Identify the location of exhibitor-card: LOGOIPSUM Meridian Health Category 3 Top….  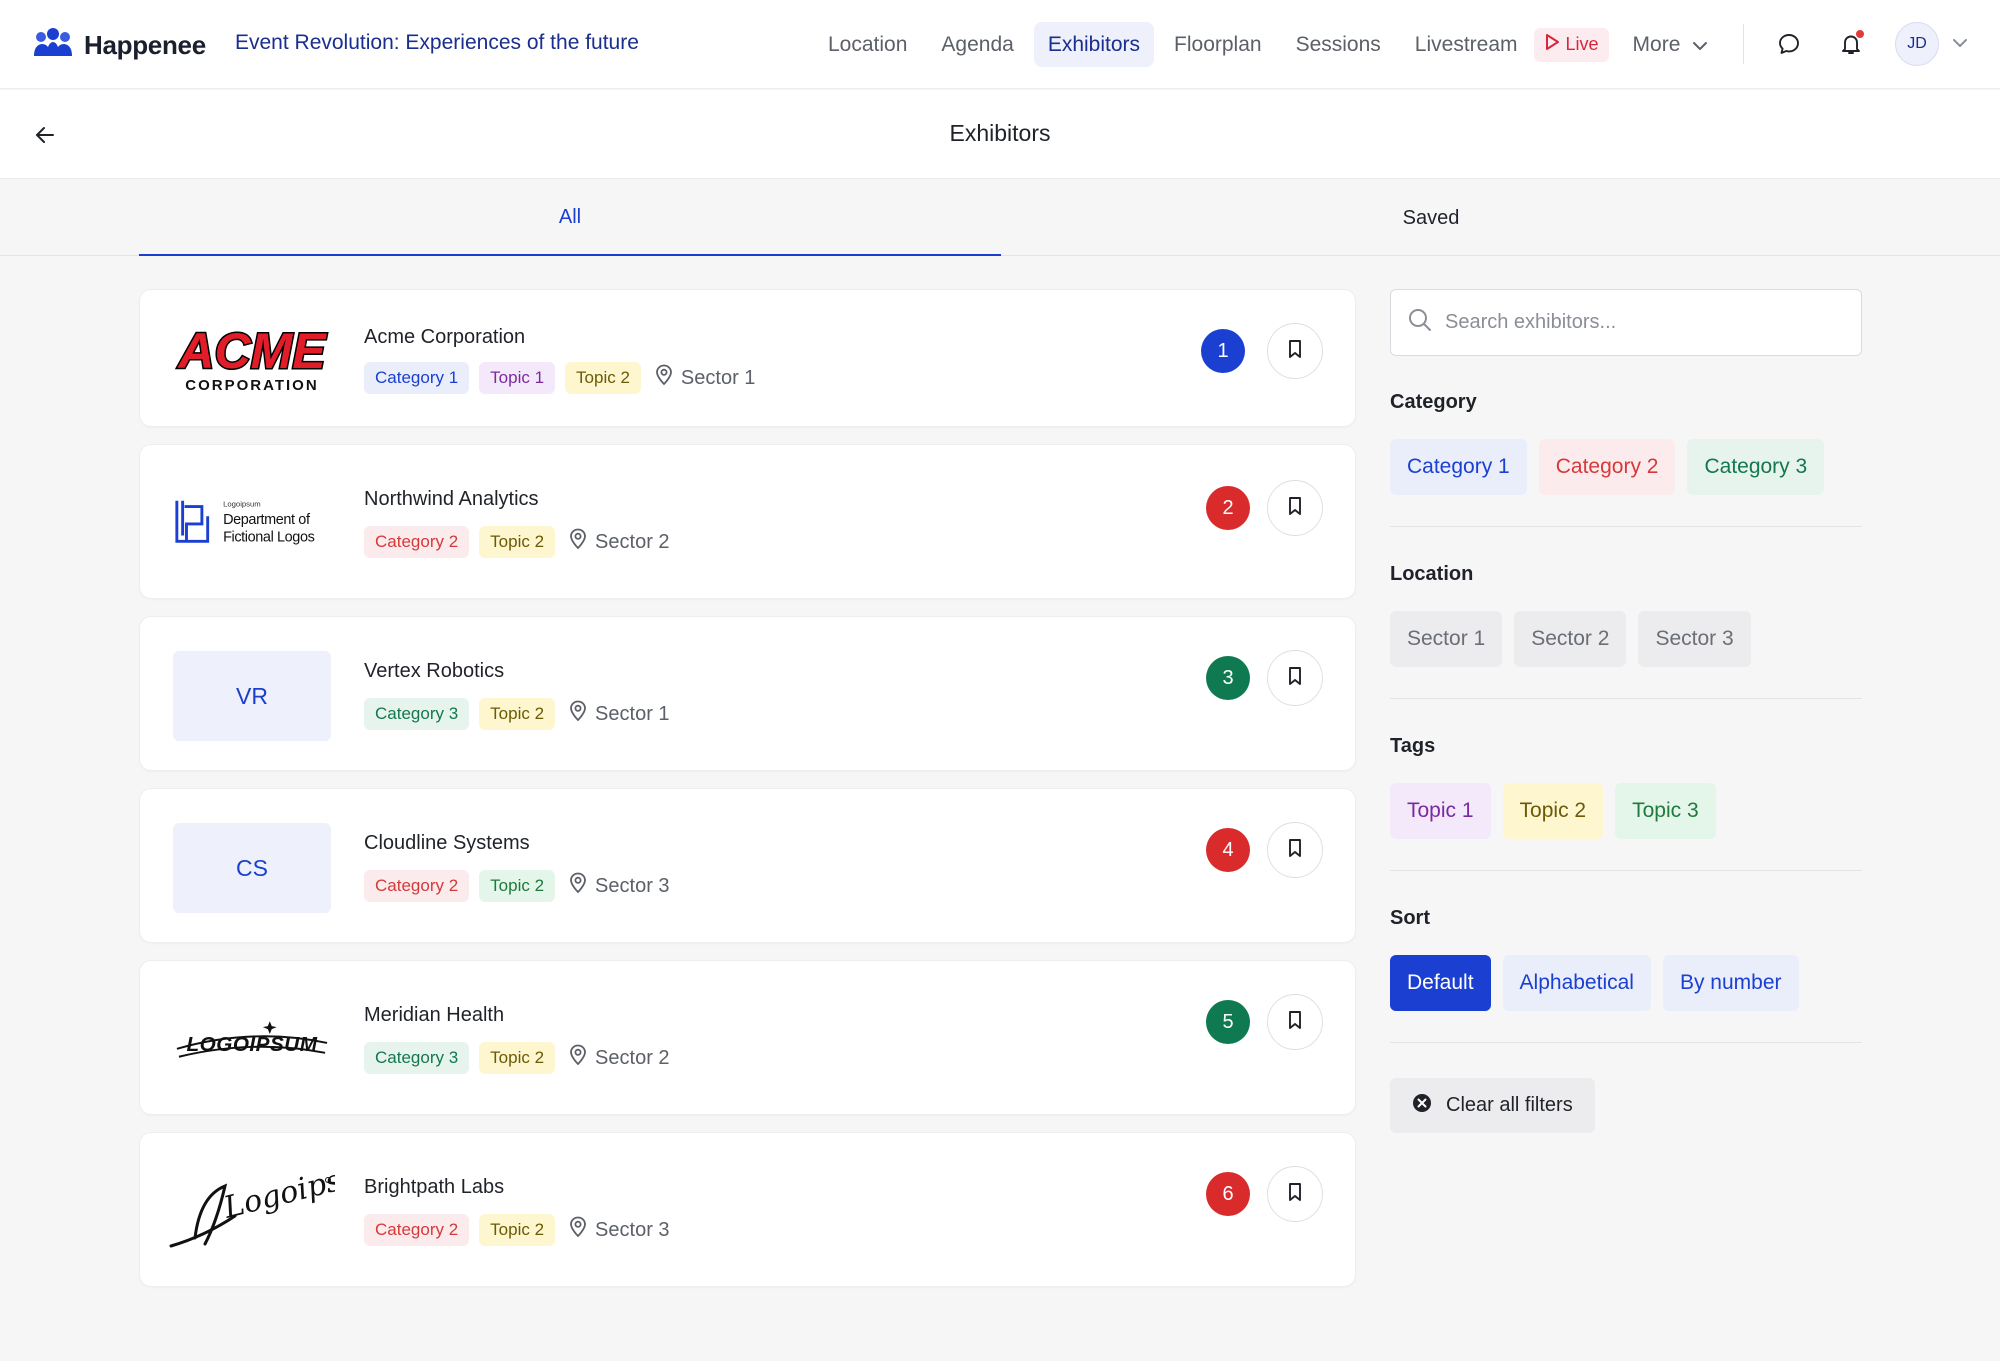
(747, 1037).